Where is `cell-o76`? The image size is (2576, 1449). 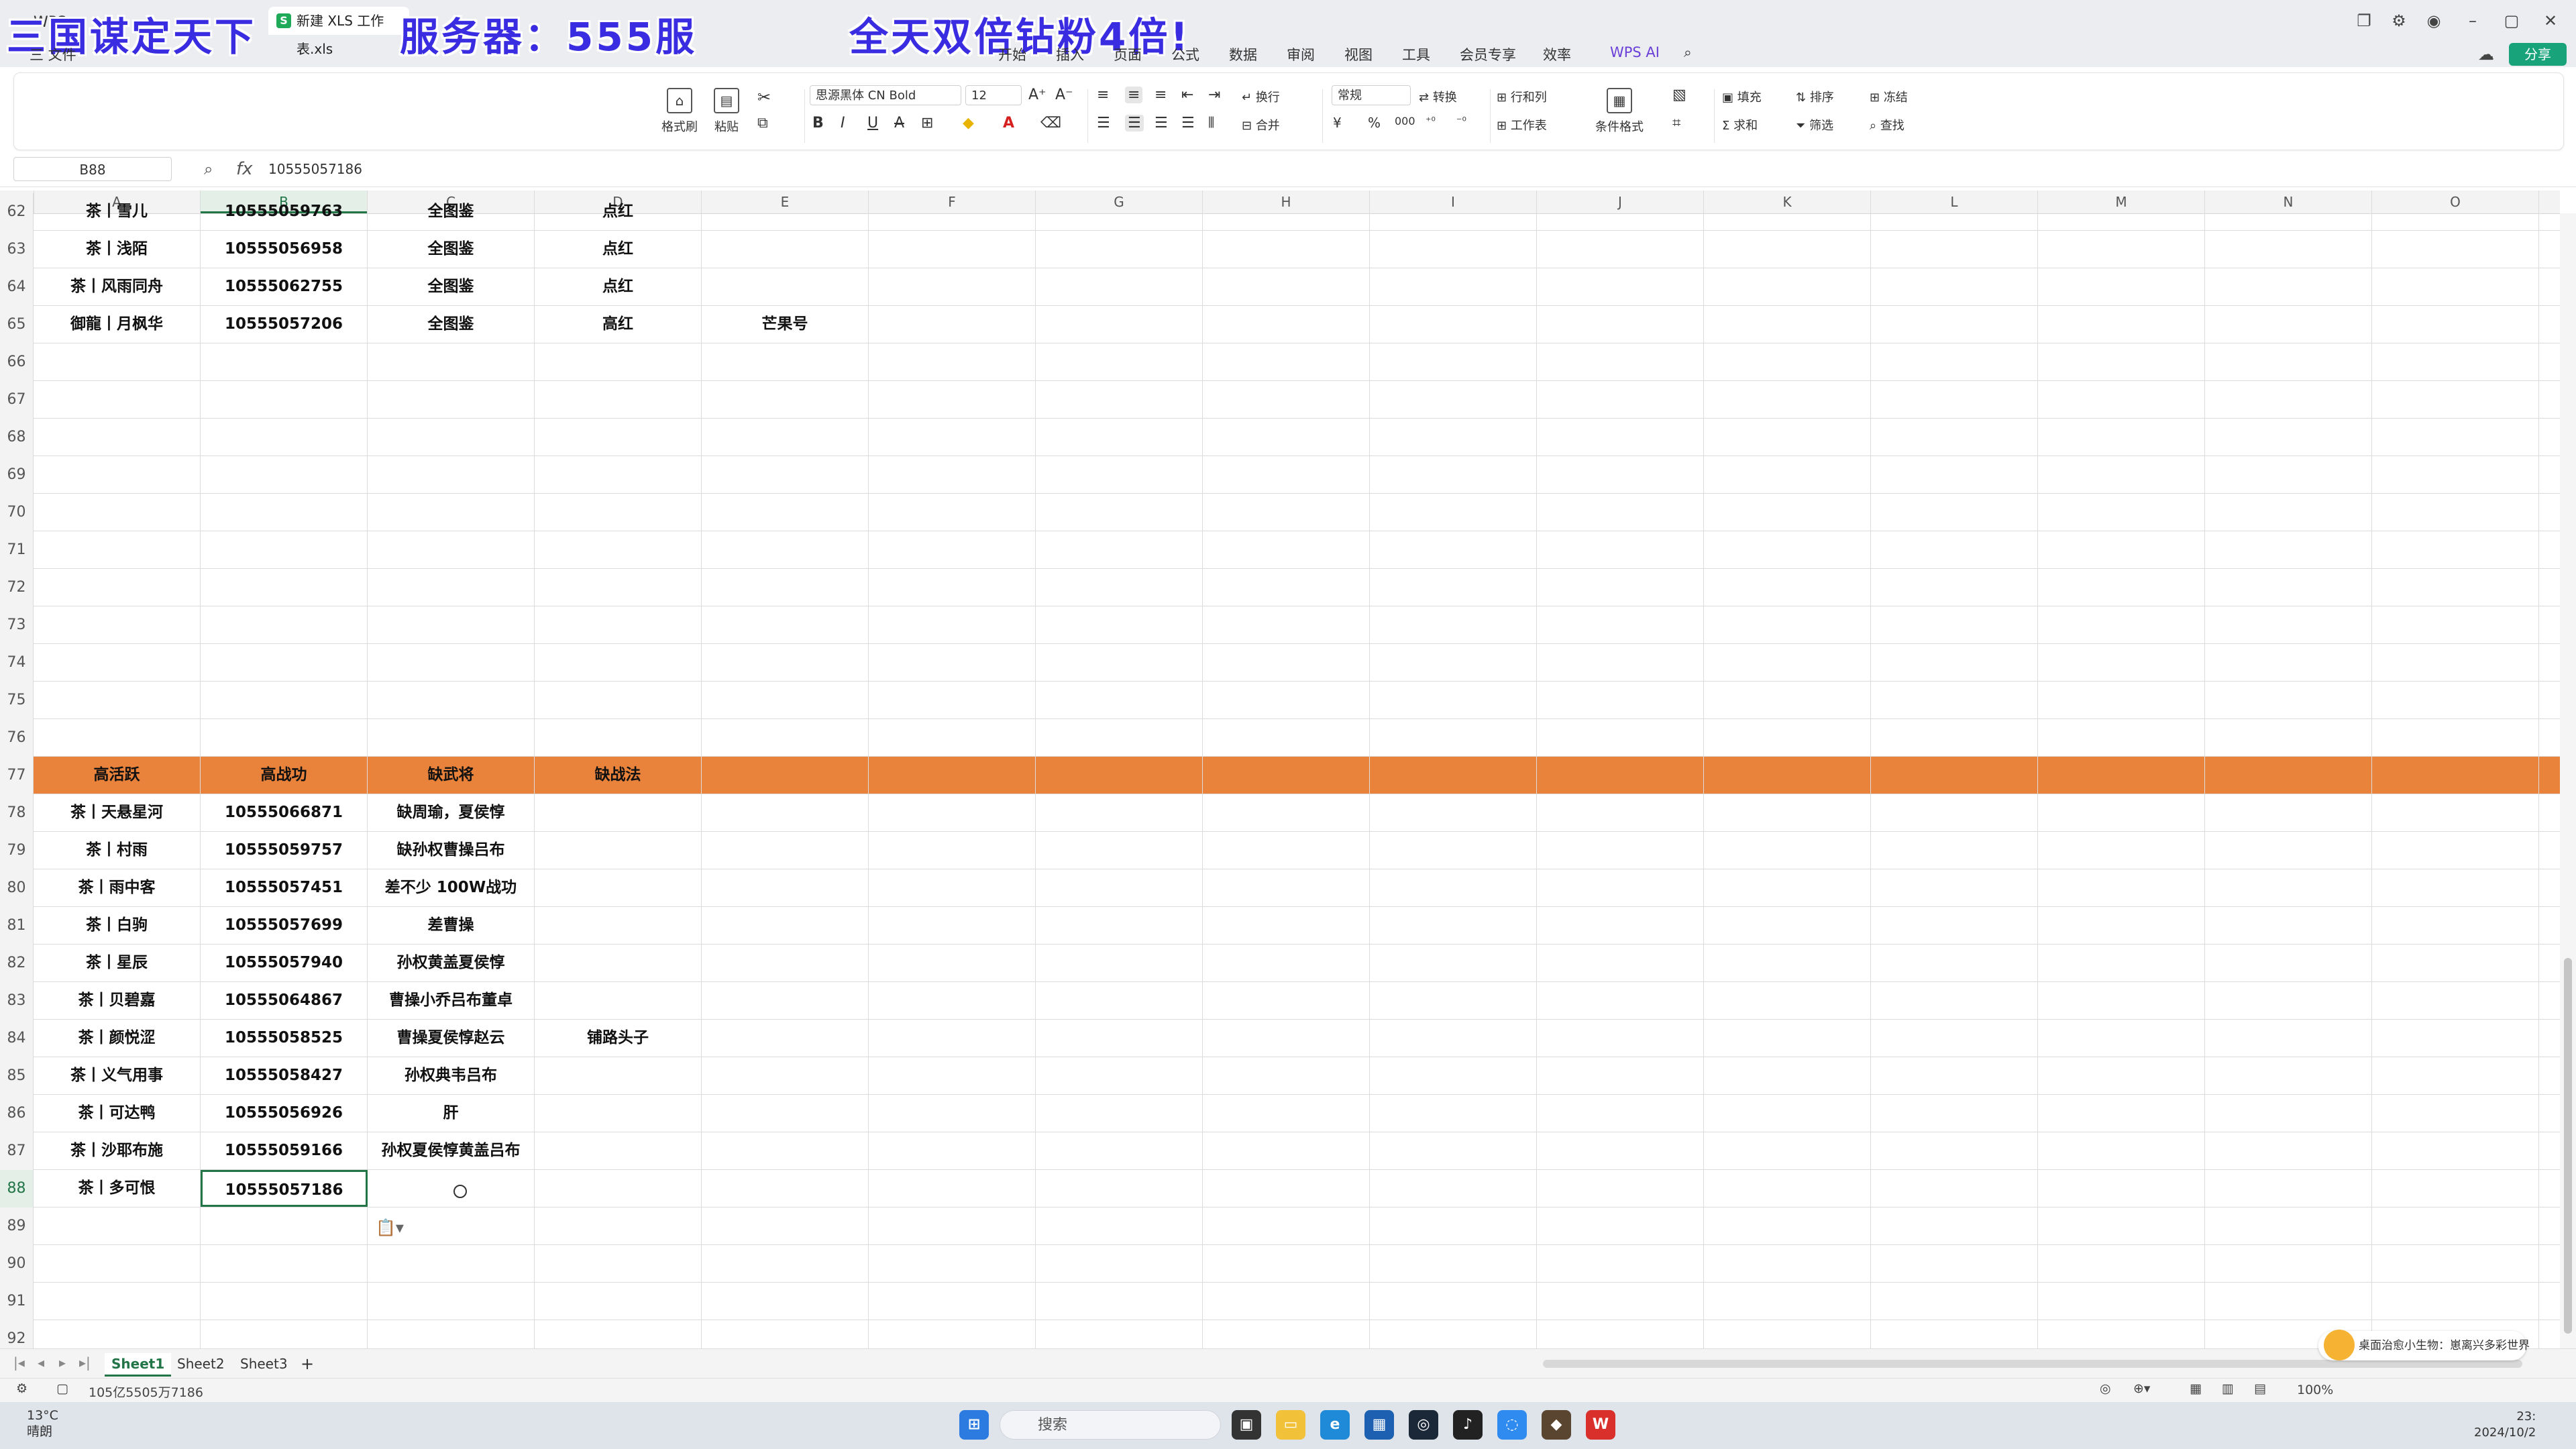
cell-o76 is located at coordinates (2455, 737).